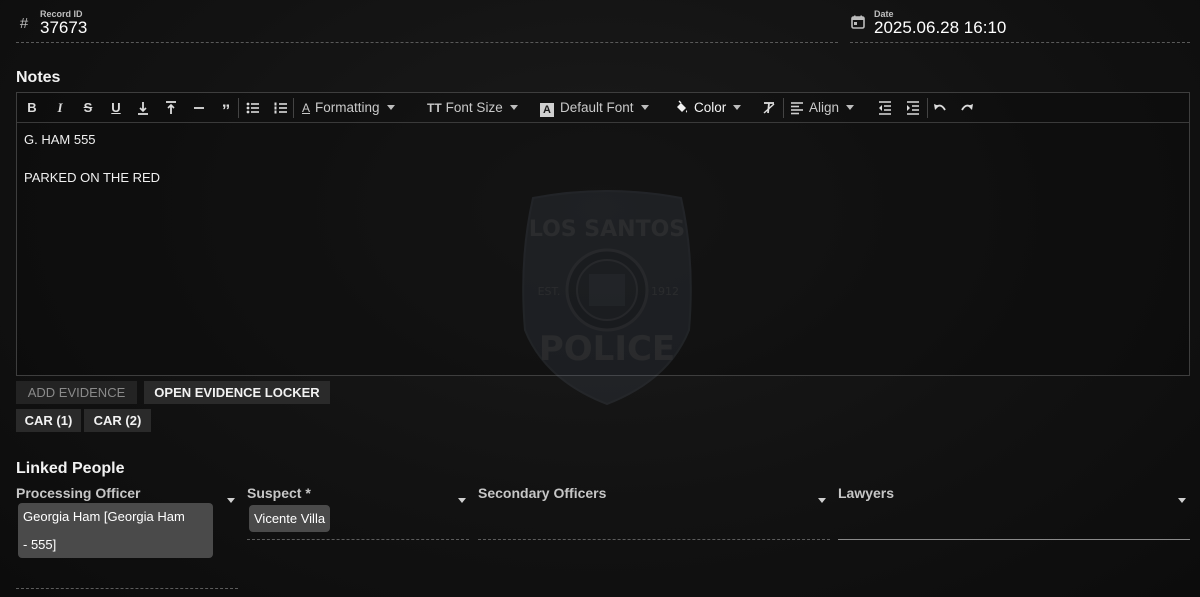 The height and width of the screenshot is (597, 1200). I want to click on outdent-icon, so click(885, 108).